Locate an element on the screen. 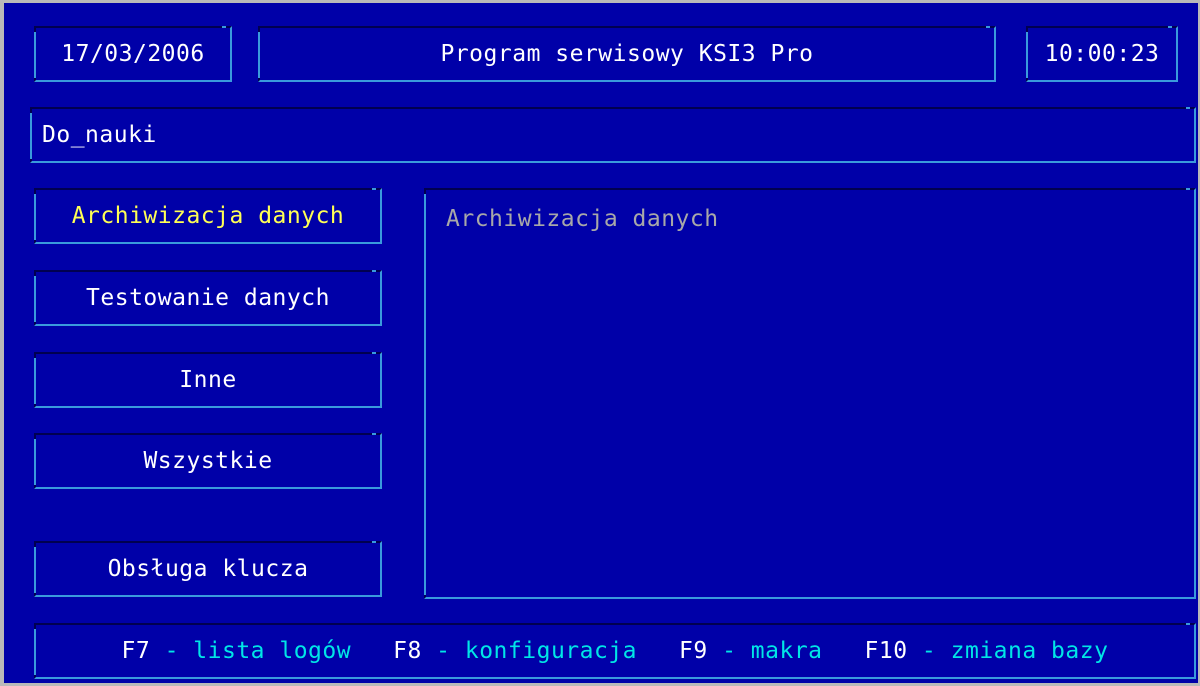 The height and width of the screenshot is (686, 1200). time-text: 10:00:23 is located at coordinates (1102, 54).